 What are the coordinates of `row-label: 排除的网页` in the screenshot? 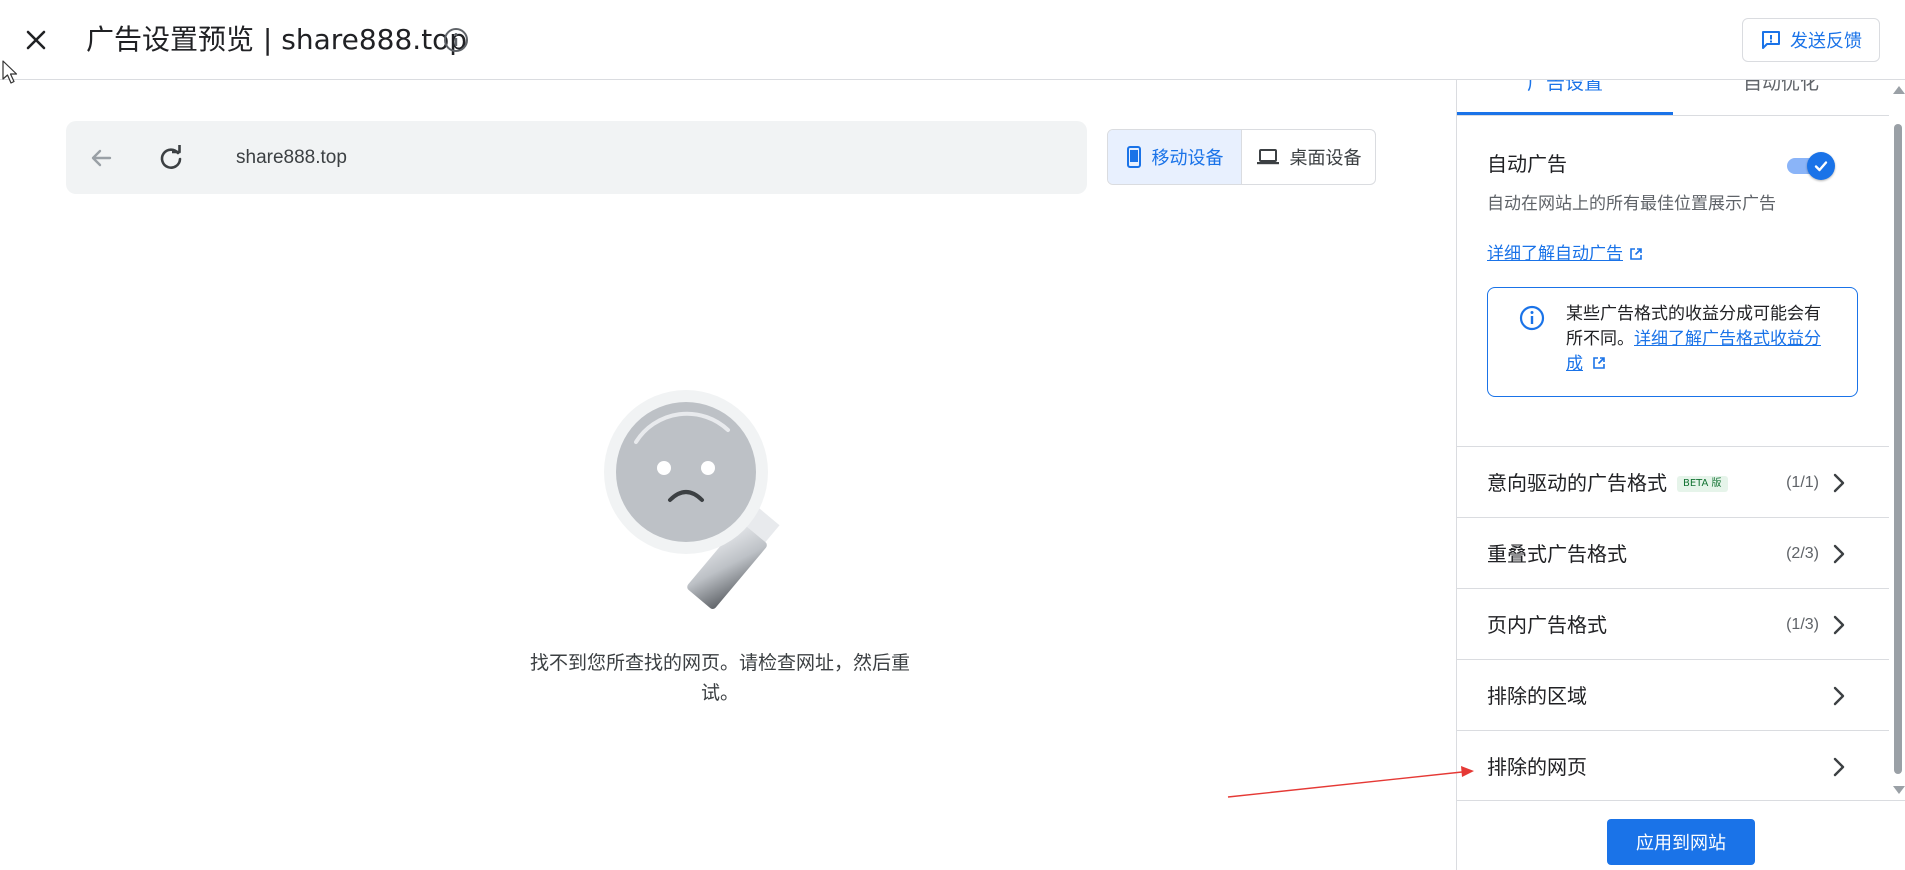 It's located at (1537, 767).